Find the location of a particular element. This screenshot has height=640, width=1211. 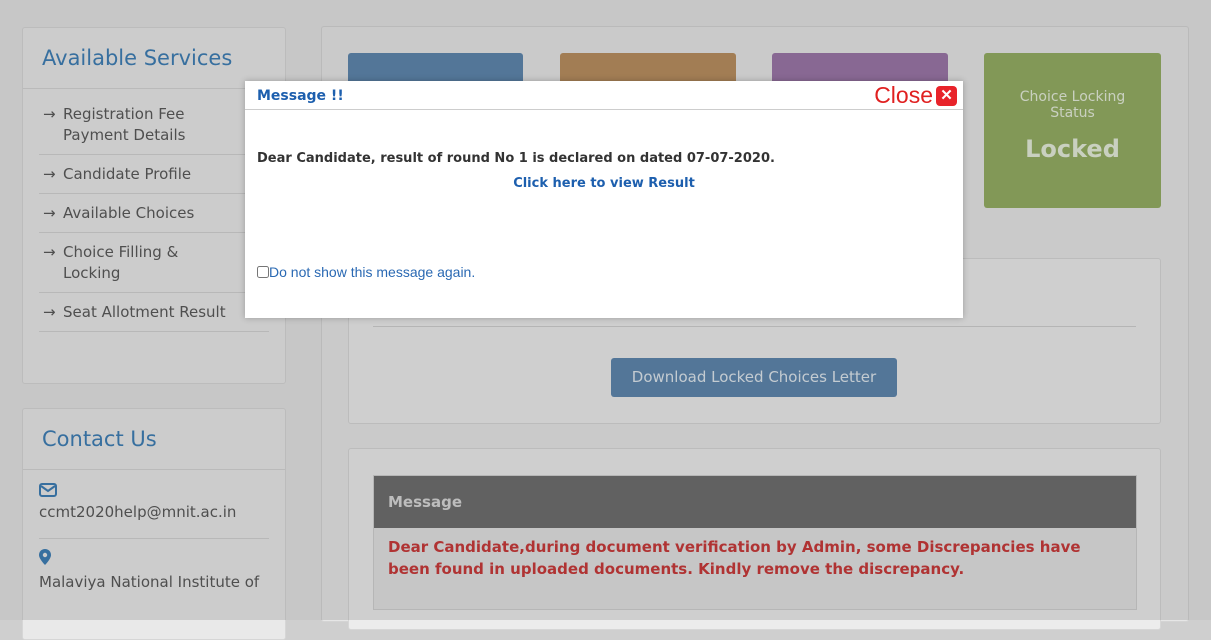

service-item-choice-filling: → Choice Filling & Locking is located at coordinates (154, 263).